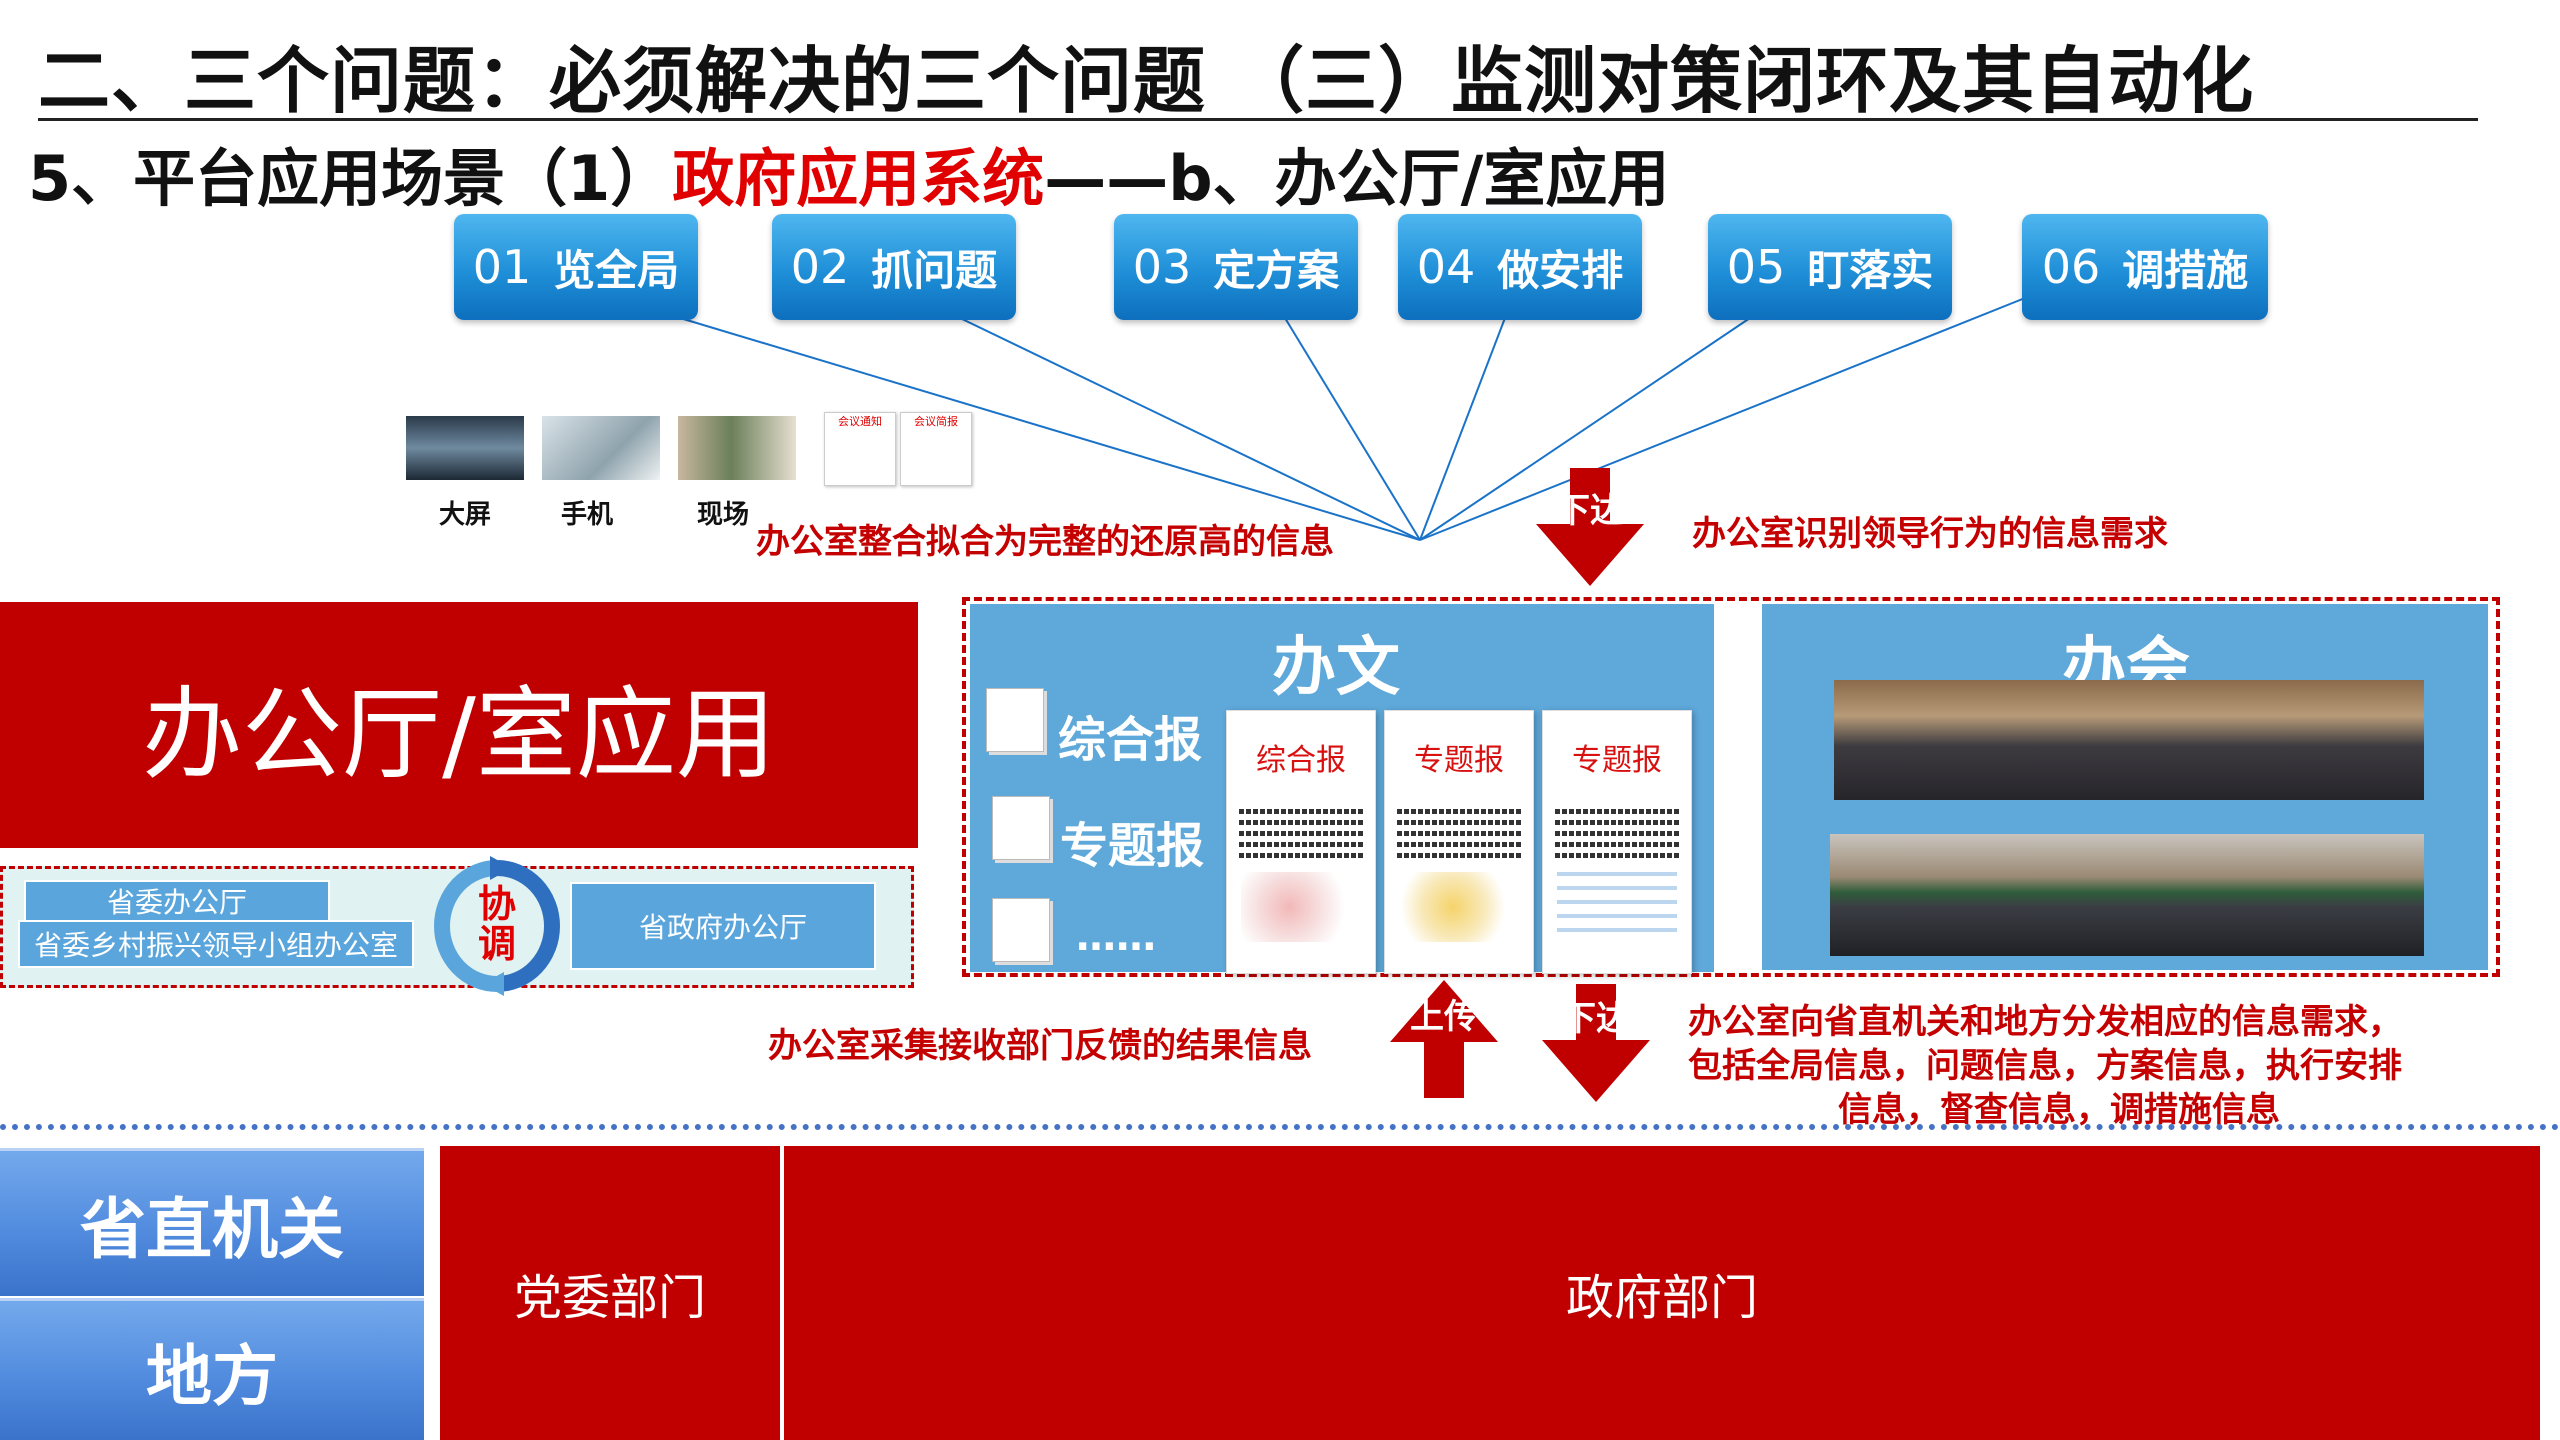 The image size is (2560, 1440). What do you see at coordinates (464, 515) in the screenshot?
I see `big-screen-label: 大屏` at bounding box center [464, 515].